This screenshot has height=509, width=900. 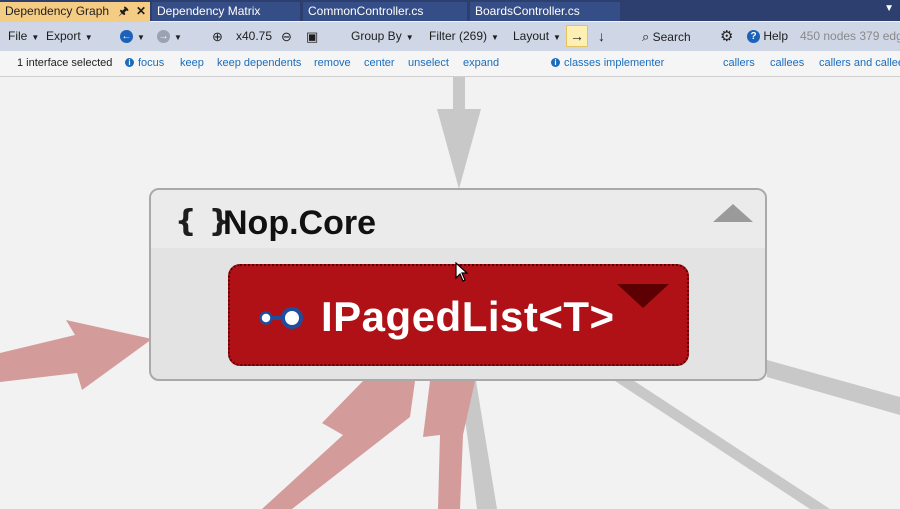 I want to click on zoom-out-icon: ⊖, so click(x=286, y=36).